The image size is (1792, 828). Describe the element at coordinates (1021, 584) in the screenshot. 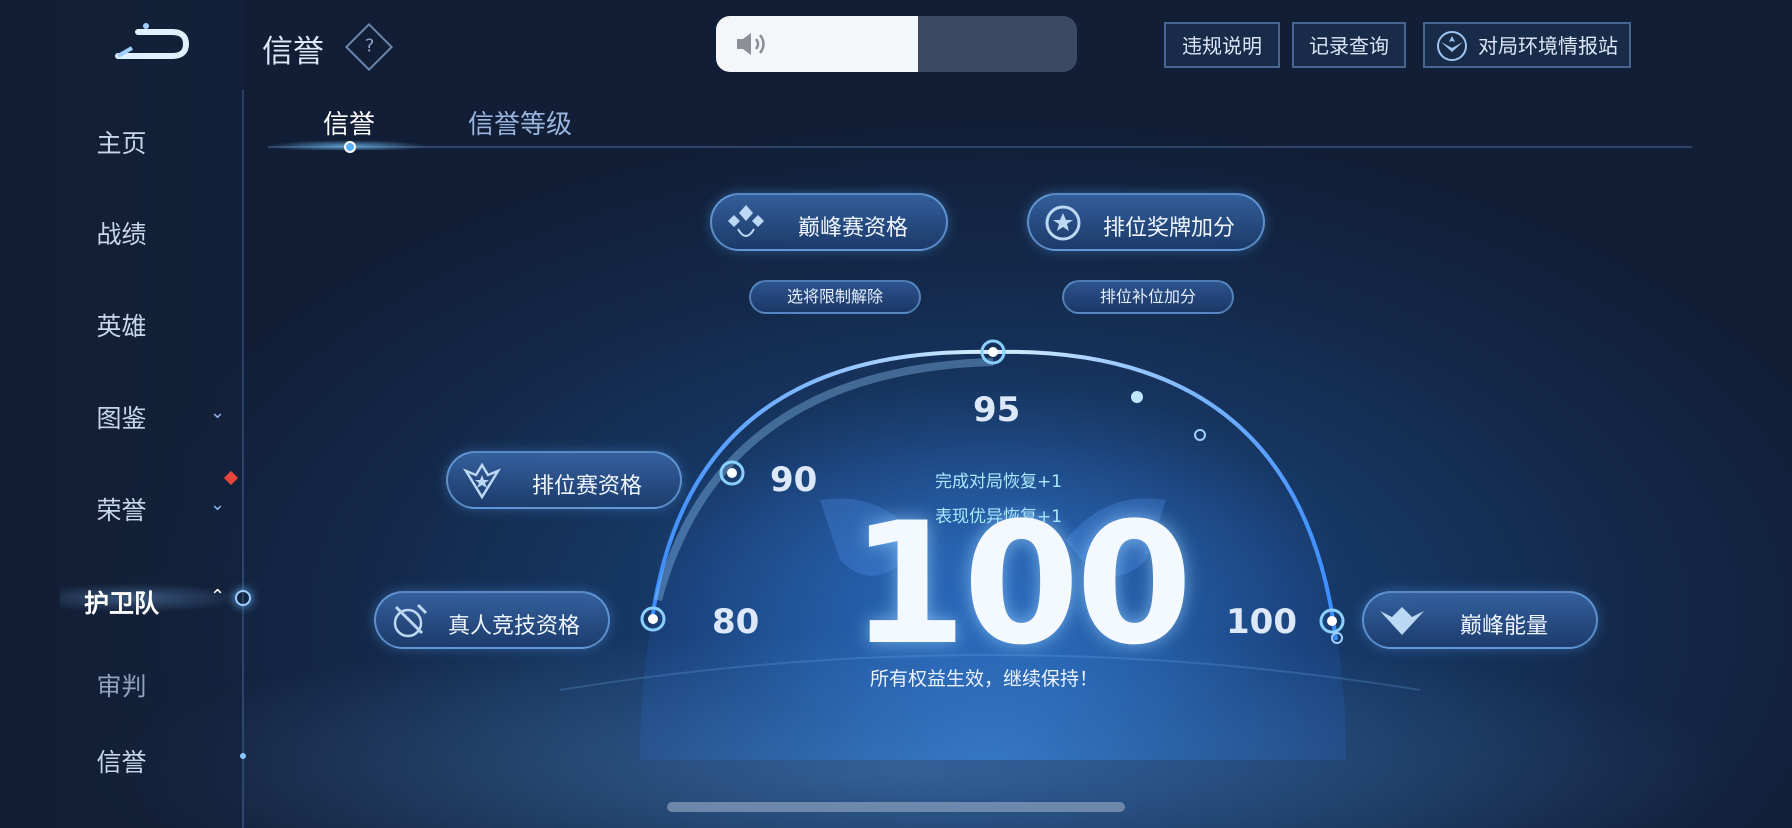

I see `credit-score: 100` at that location.